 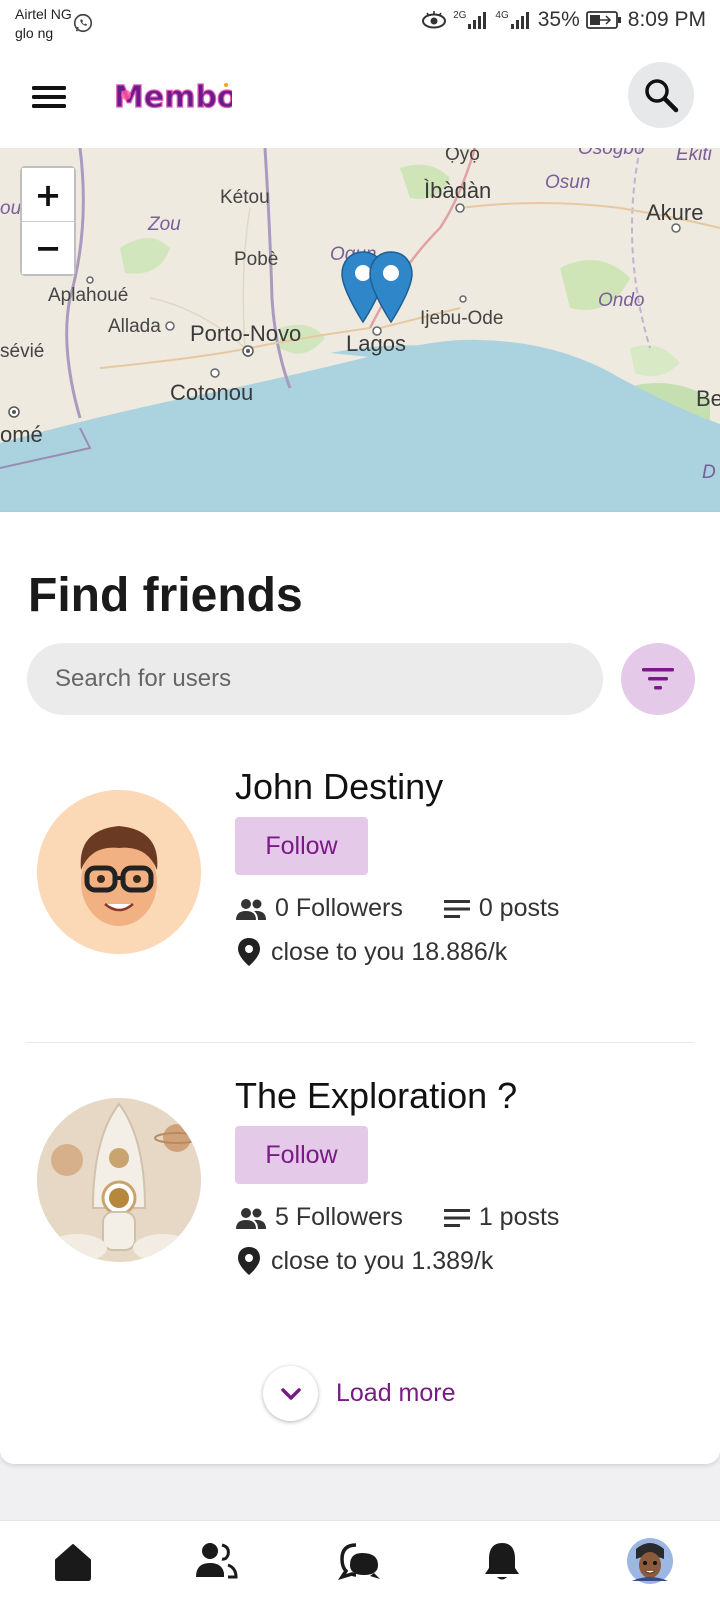 I want to click on home-icon, so click(x=73, y=1562).